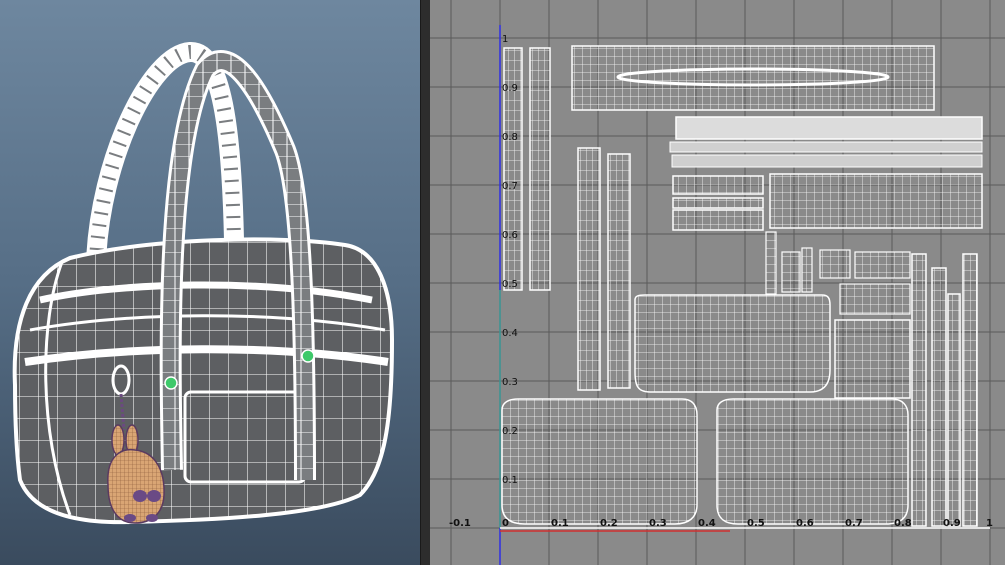 The width and height of the screenshot is (1005, 565). What do you see at coordinates (510, 284) in the screenshot?
I see `v-tick-label: 0.5` at bounding box center [510, 284].